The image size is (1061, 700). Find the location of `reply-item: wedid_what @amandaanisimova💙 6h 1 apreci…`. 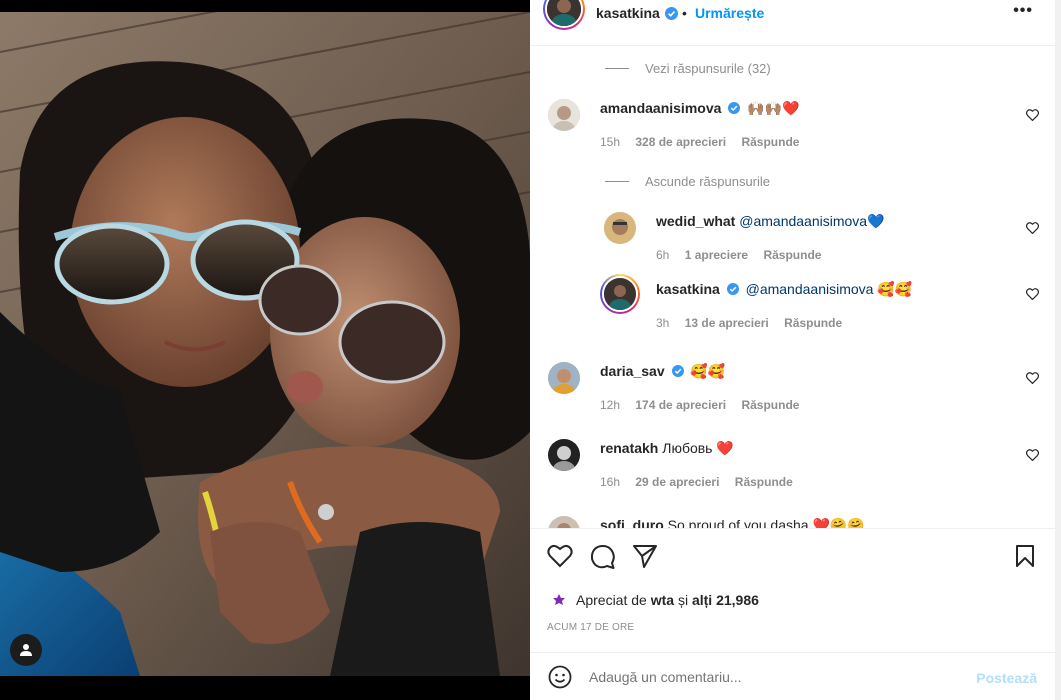

reply-item: wedid_what @amandaanisimova💙 6h 1 apreci… is located at coordinates (823, 242).